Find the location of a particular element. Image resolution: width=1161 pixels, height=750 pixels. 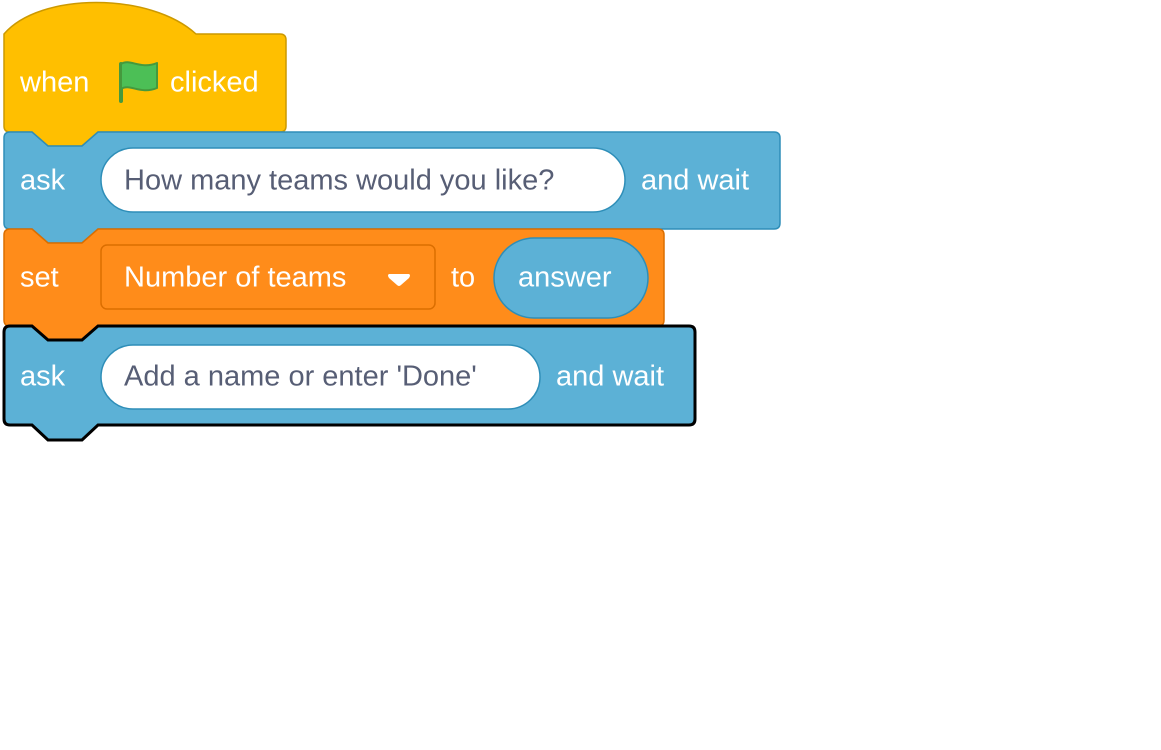

when-label: when is located at coordinates (54, 83).